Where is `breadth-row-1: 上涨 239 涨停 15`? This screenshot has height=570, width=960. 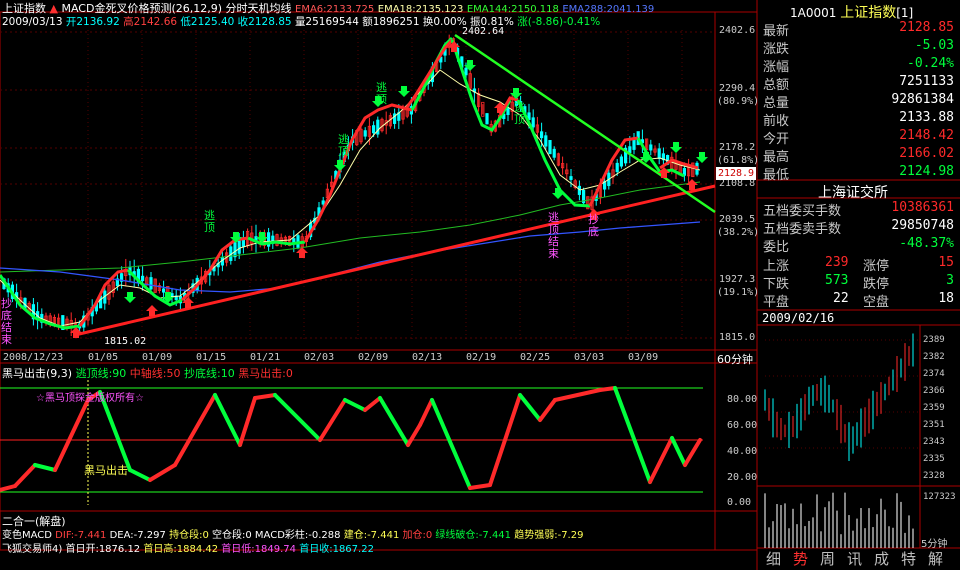
breadth-row-1: 上涨 239 涨停 15 is located at coordinates (860, 264).